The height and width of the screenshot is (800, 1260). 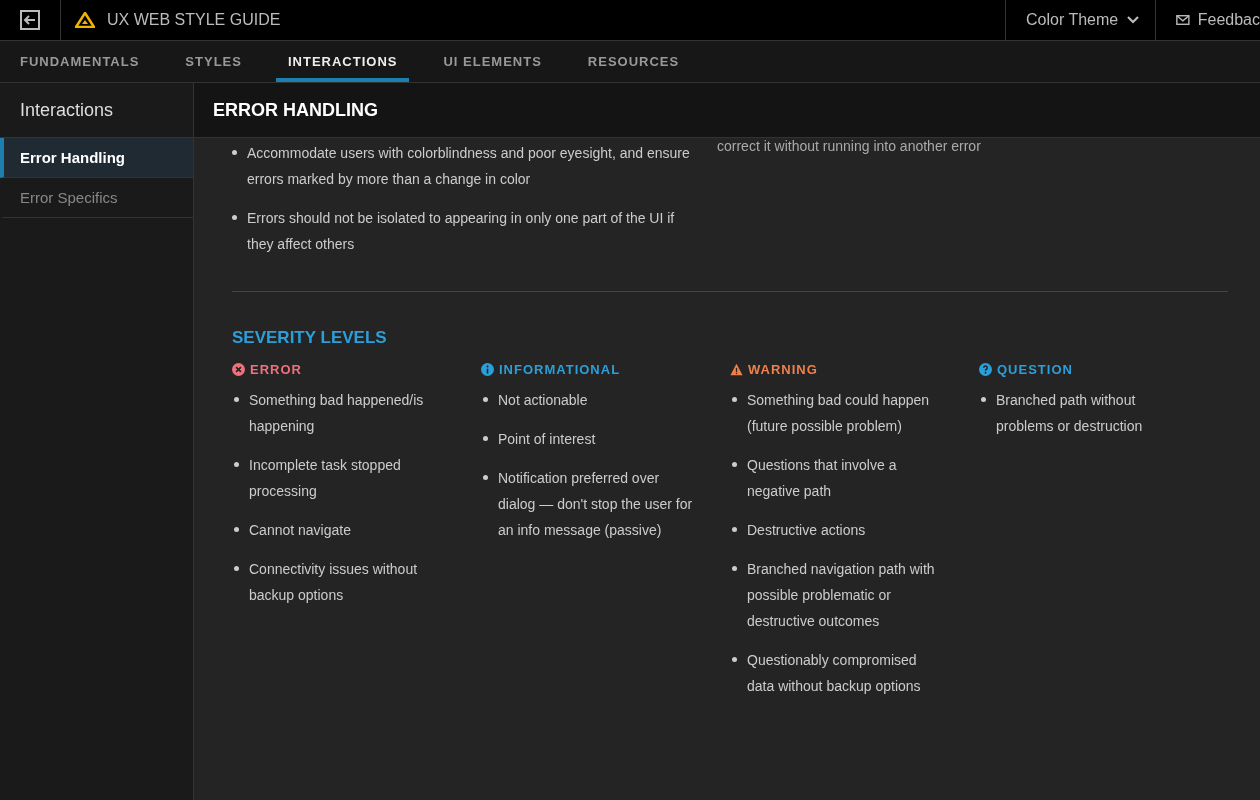 I want to click on nav-tab: UI ELEMENTS, so click(x=492, y=61).